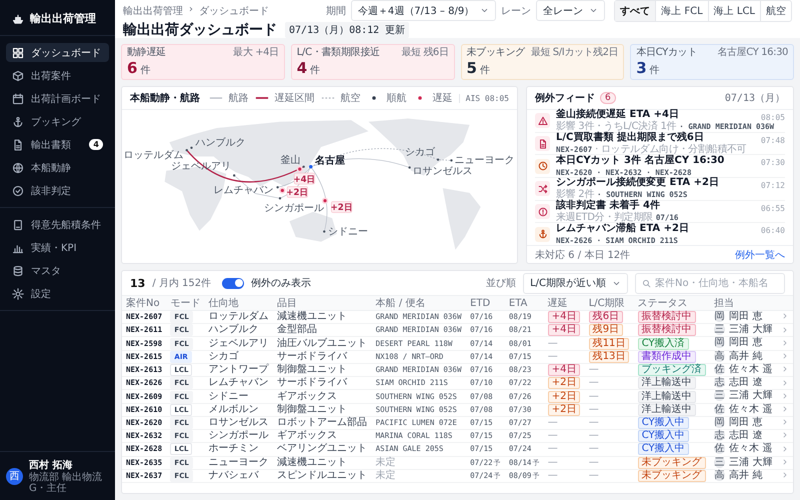  What do you see at coordinates (750, 330) in the screenshot?
I see `assignee-name: 三浦 大輝` at bounding box center [750, 330].